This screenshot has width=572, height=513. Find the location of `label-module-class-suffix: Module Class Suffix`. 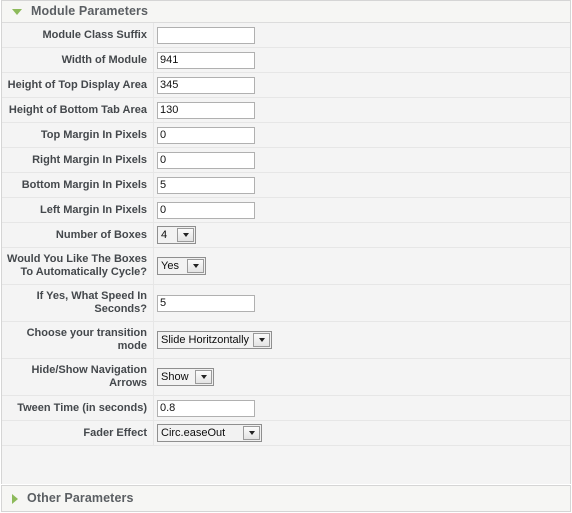

label-module-class-suffix: Module Class Suffix is located at coordinates (78, 35).